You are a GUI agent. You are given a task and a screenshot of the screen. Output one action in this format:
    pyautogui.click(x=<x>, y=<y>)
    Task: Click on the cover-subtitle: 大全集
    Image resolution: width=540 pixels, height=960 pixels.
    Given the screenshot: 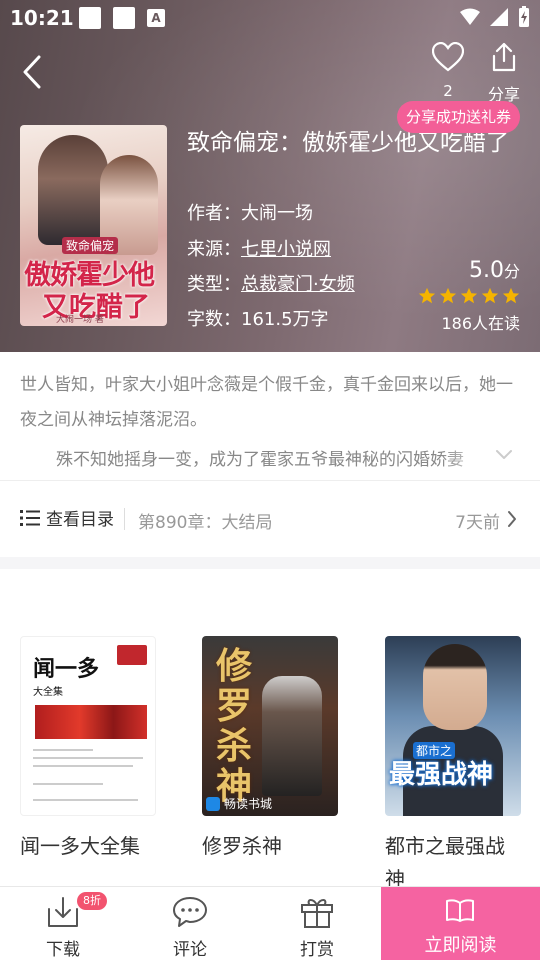 What is the action you would take?
    pyautogui.click(x=48, y=692)
    